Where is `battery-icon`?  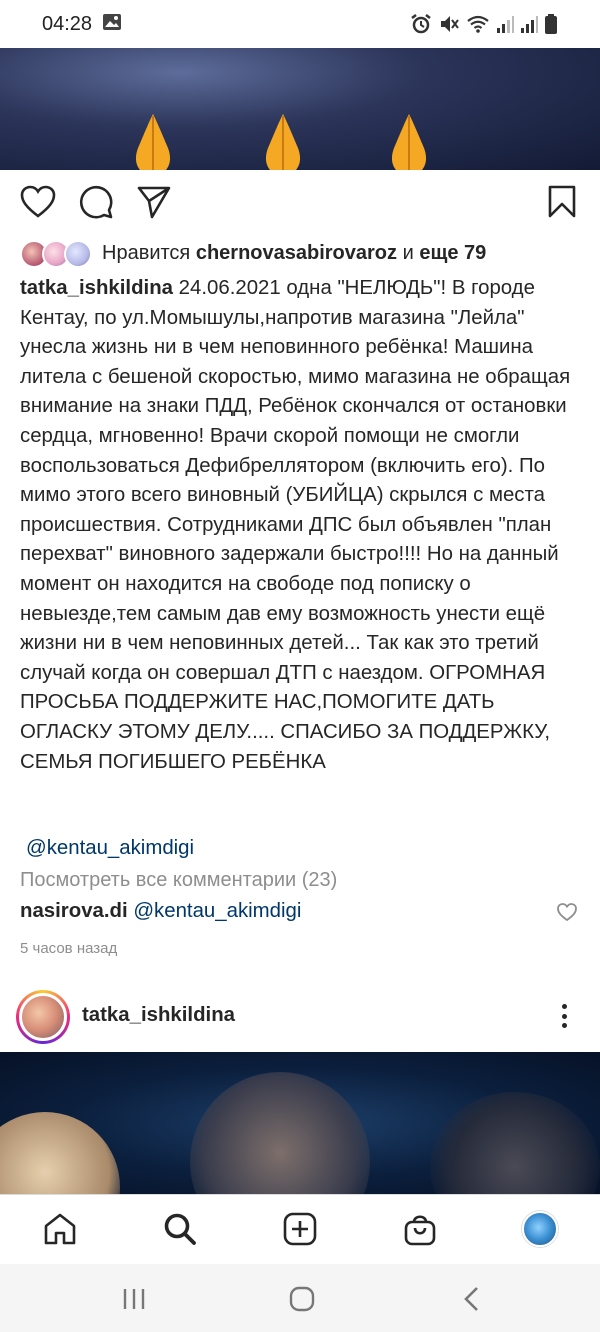
battery-icon is located at coordinates (551, 24).